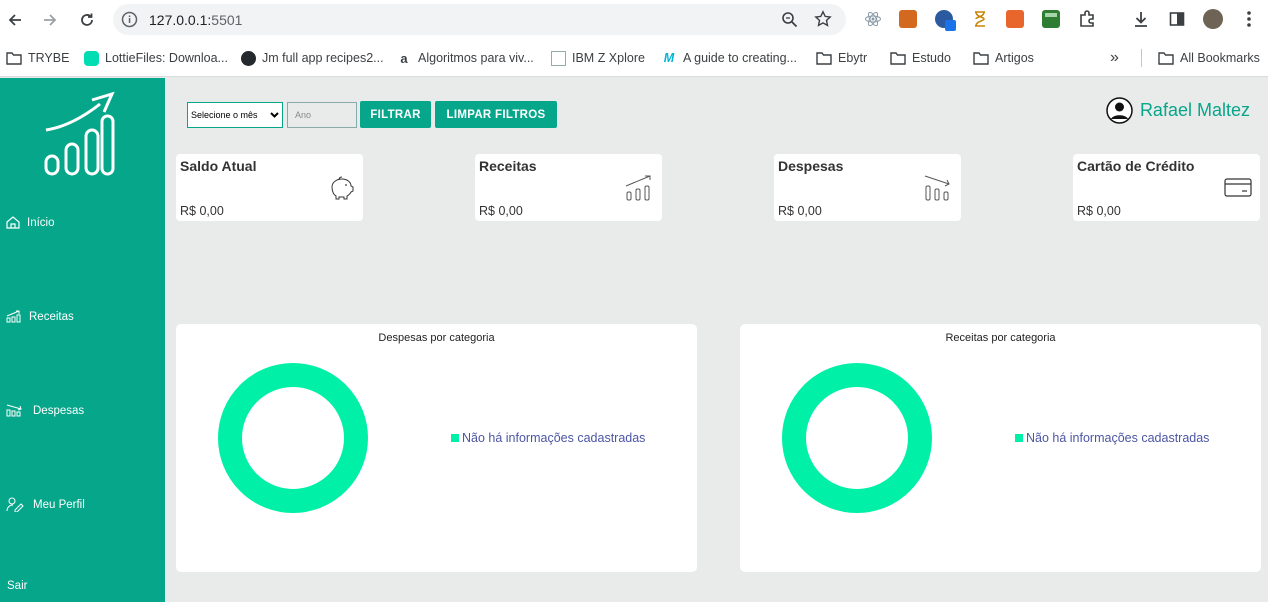 The height and width of the screenshot is (602, 1268). Describe the element at coordinates (1213, 19) in the screenshot. I see `profile-avatar-icon` at that location.